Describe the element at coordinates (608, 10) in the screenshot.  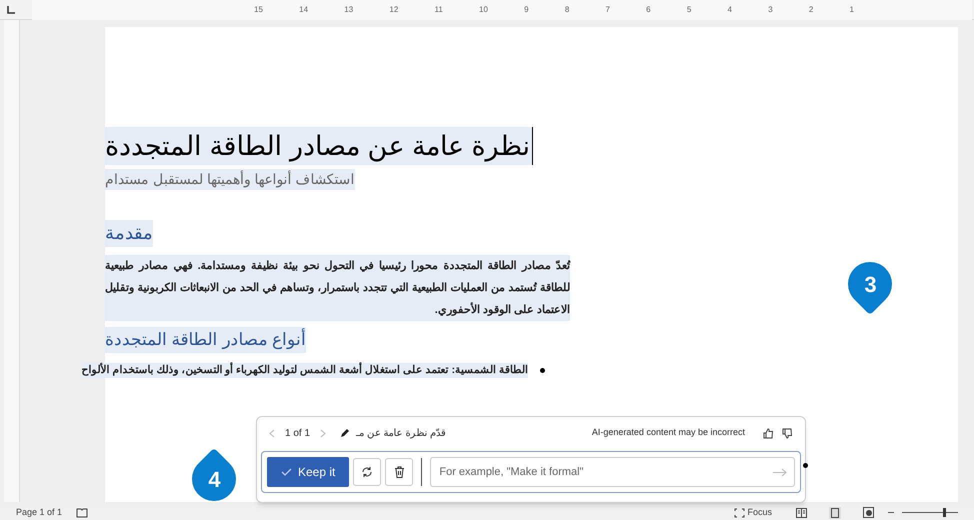
I see `ruler-number: 7` at that location.